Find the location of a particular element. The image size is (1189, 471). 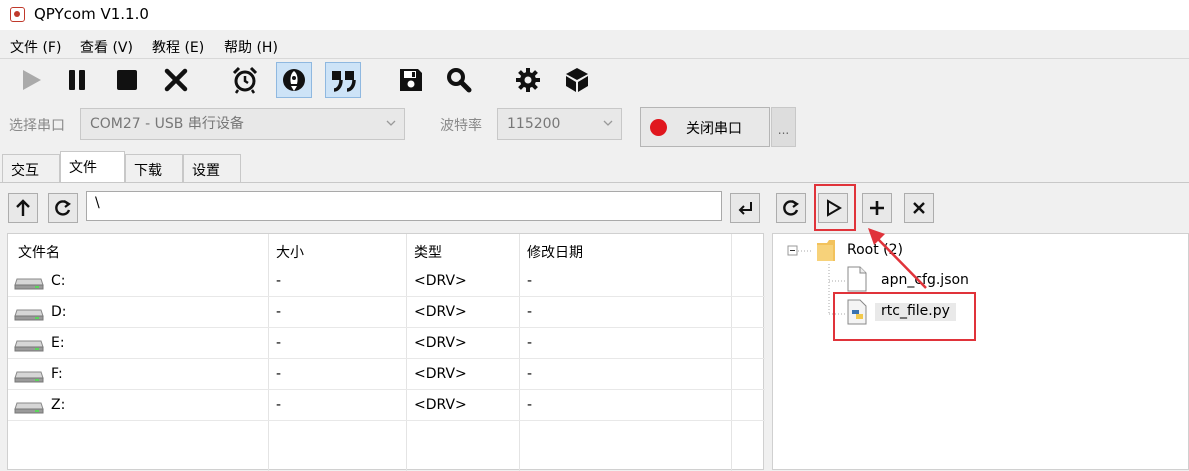

menu-tutorial: 教程 (E) is located at coordinates (178, 47).